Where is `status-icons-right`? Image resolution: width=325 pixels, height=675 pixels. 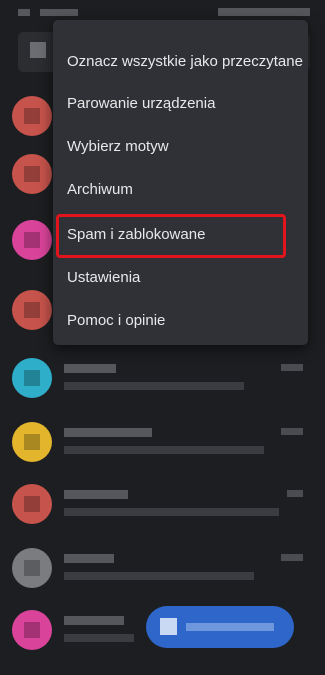 status-icons-right is located at coordinates (264, 12).